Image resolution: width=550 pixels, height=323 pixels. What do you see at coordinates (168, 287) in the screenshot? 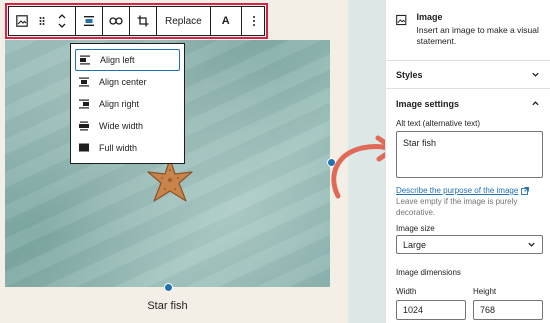
I see `resize-handle-bottom` at bounding box center [168, 287].